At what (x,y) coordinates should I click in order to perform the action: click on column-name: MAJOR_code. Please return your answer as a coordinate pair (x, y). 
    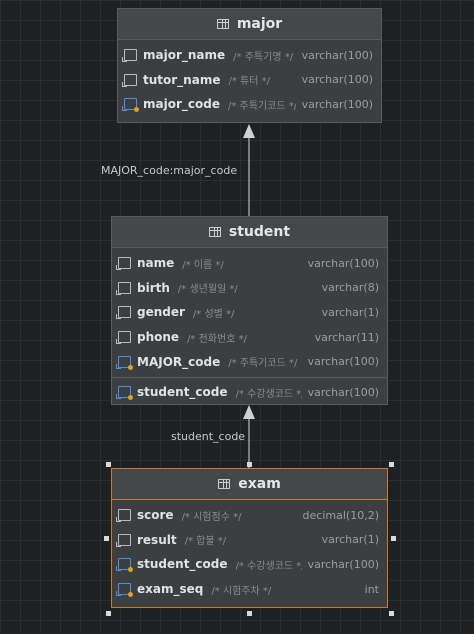
    Looking at the image, I should click on (179, 361).